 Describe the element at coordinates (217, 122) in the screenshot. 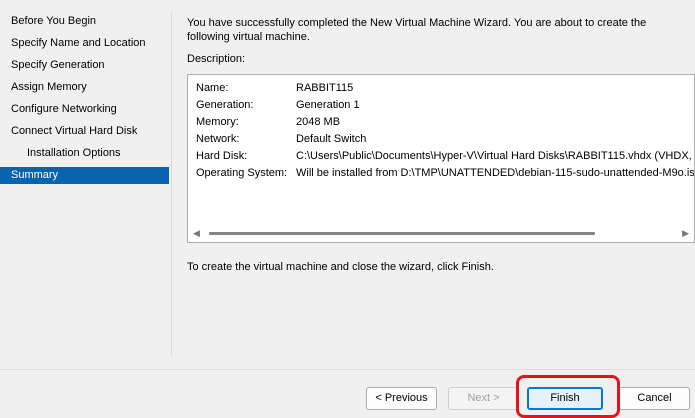

I see `detail-key: Memory:` at that location.